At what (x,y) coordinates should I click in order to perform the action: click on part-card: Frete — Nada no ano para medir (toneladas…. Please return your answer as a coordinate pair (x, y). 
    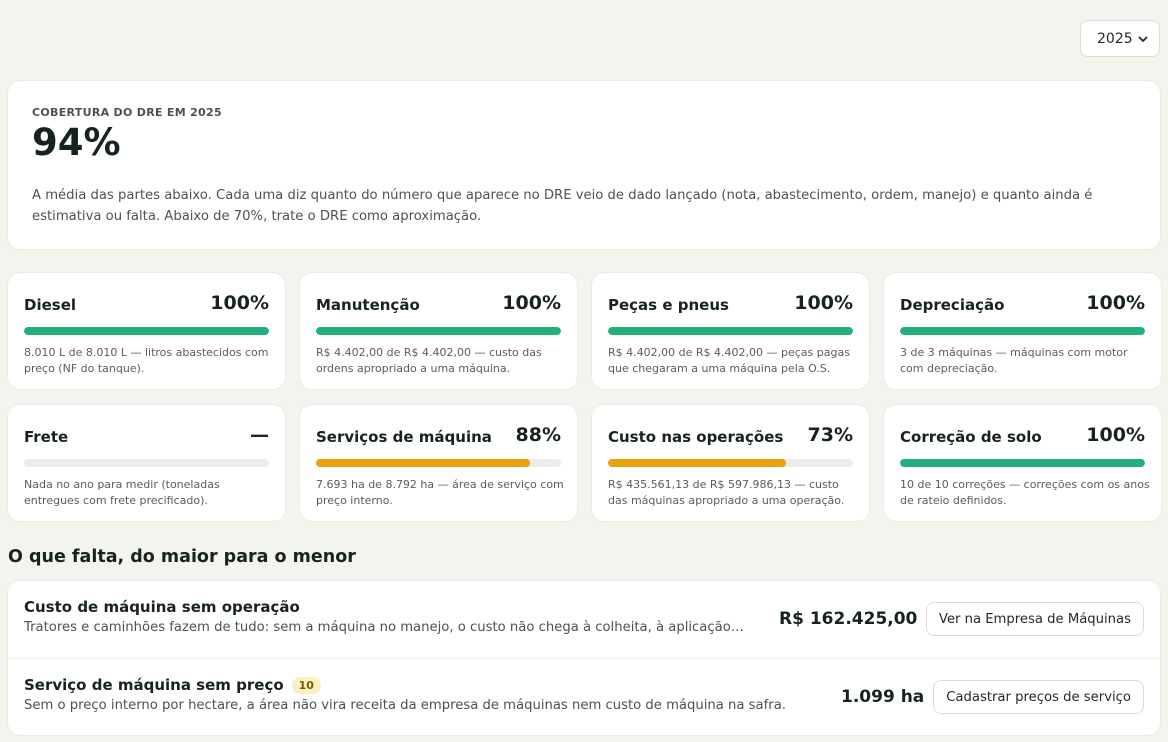
    Looking at the image, I should click on (146, 463).